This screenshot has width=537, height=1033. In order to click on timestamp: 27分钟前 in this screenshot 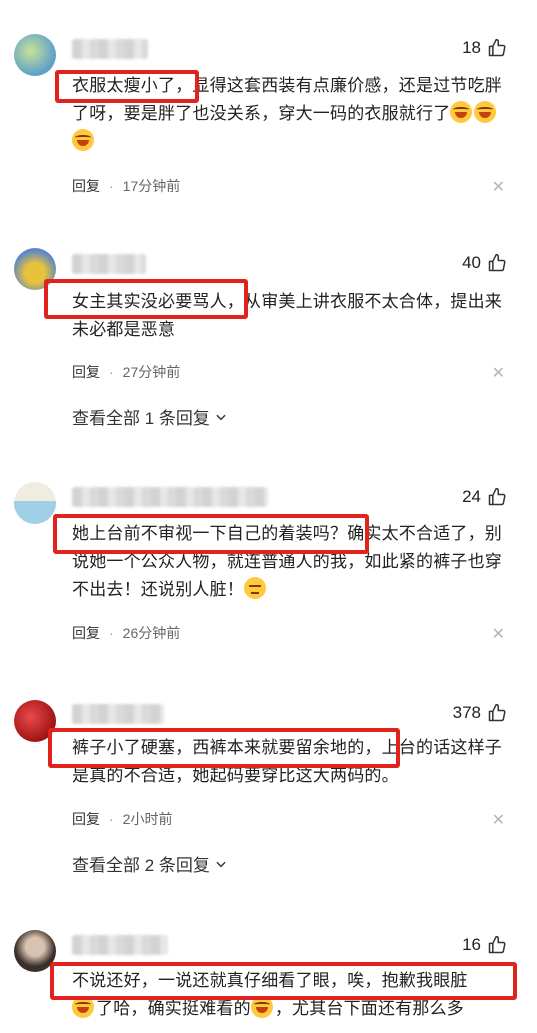, I will do `click(151, 372)`.